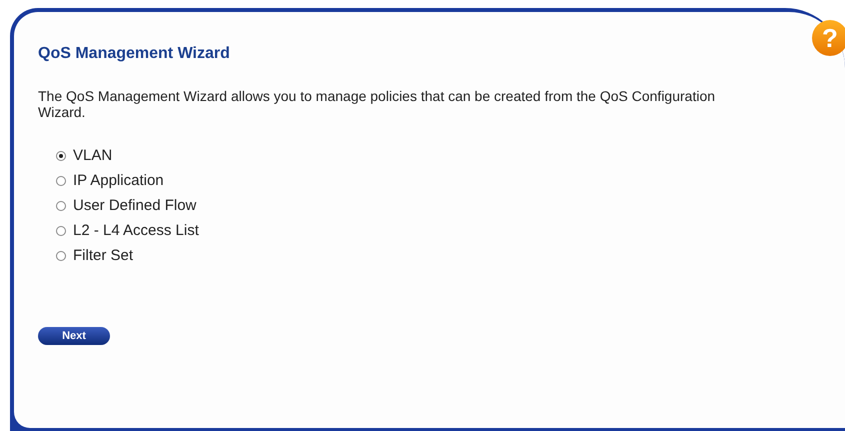  I want to click on radio-option: User Defined Flow, so click(450, 205).